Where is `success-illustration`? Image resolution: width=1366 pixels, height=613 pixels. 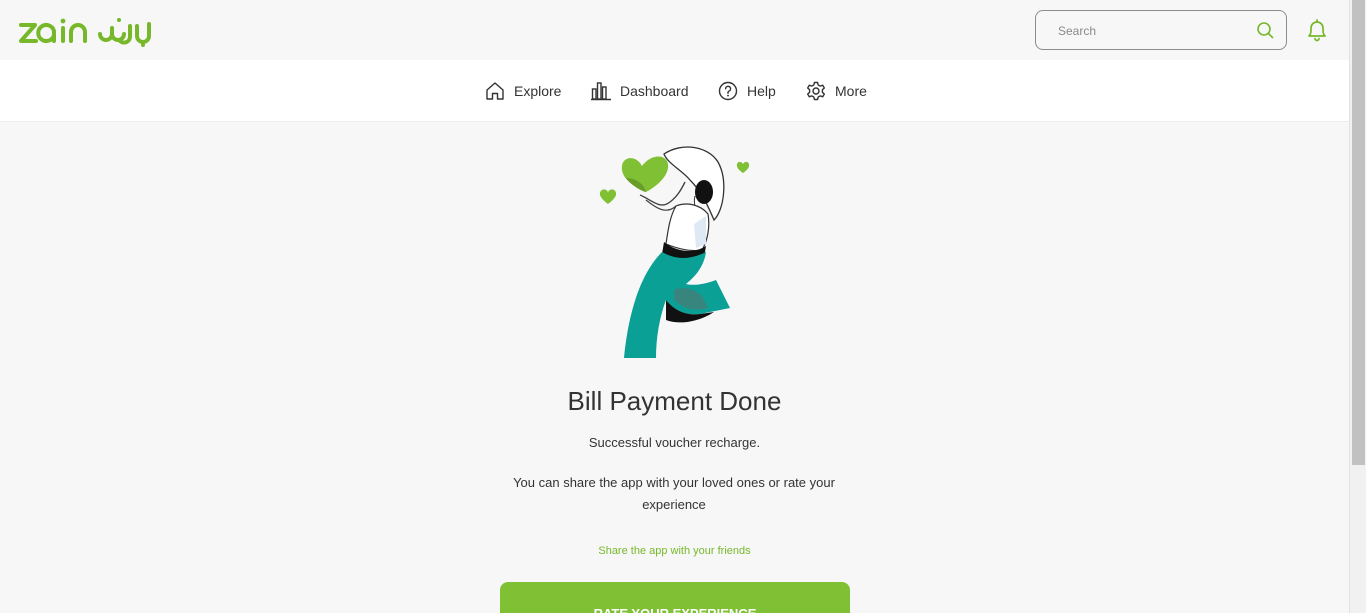 success-illustration is located at coordinates (674, 252).